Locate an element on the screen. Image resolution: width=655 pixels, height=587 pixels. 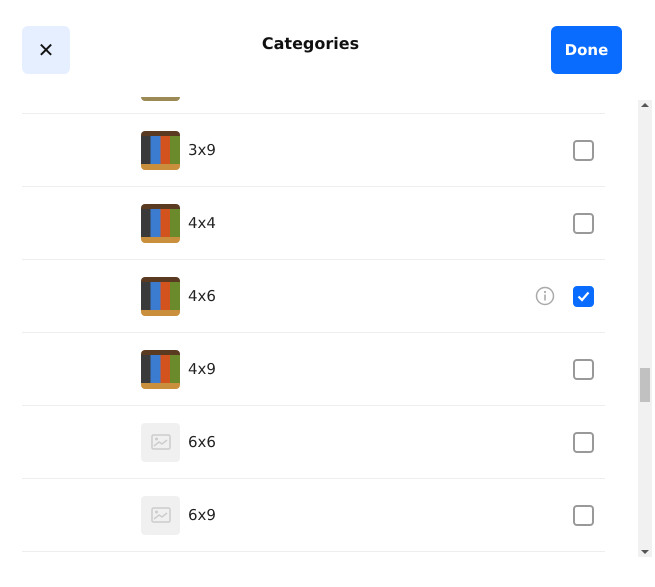
close-button: ✕ is located at coordinates (46, 50).